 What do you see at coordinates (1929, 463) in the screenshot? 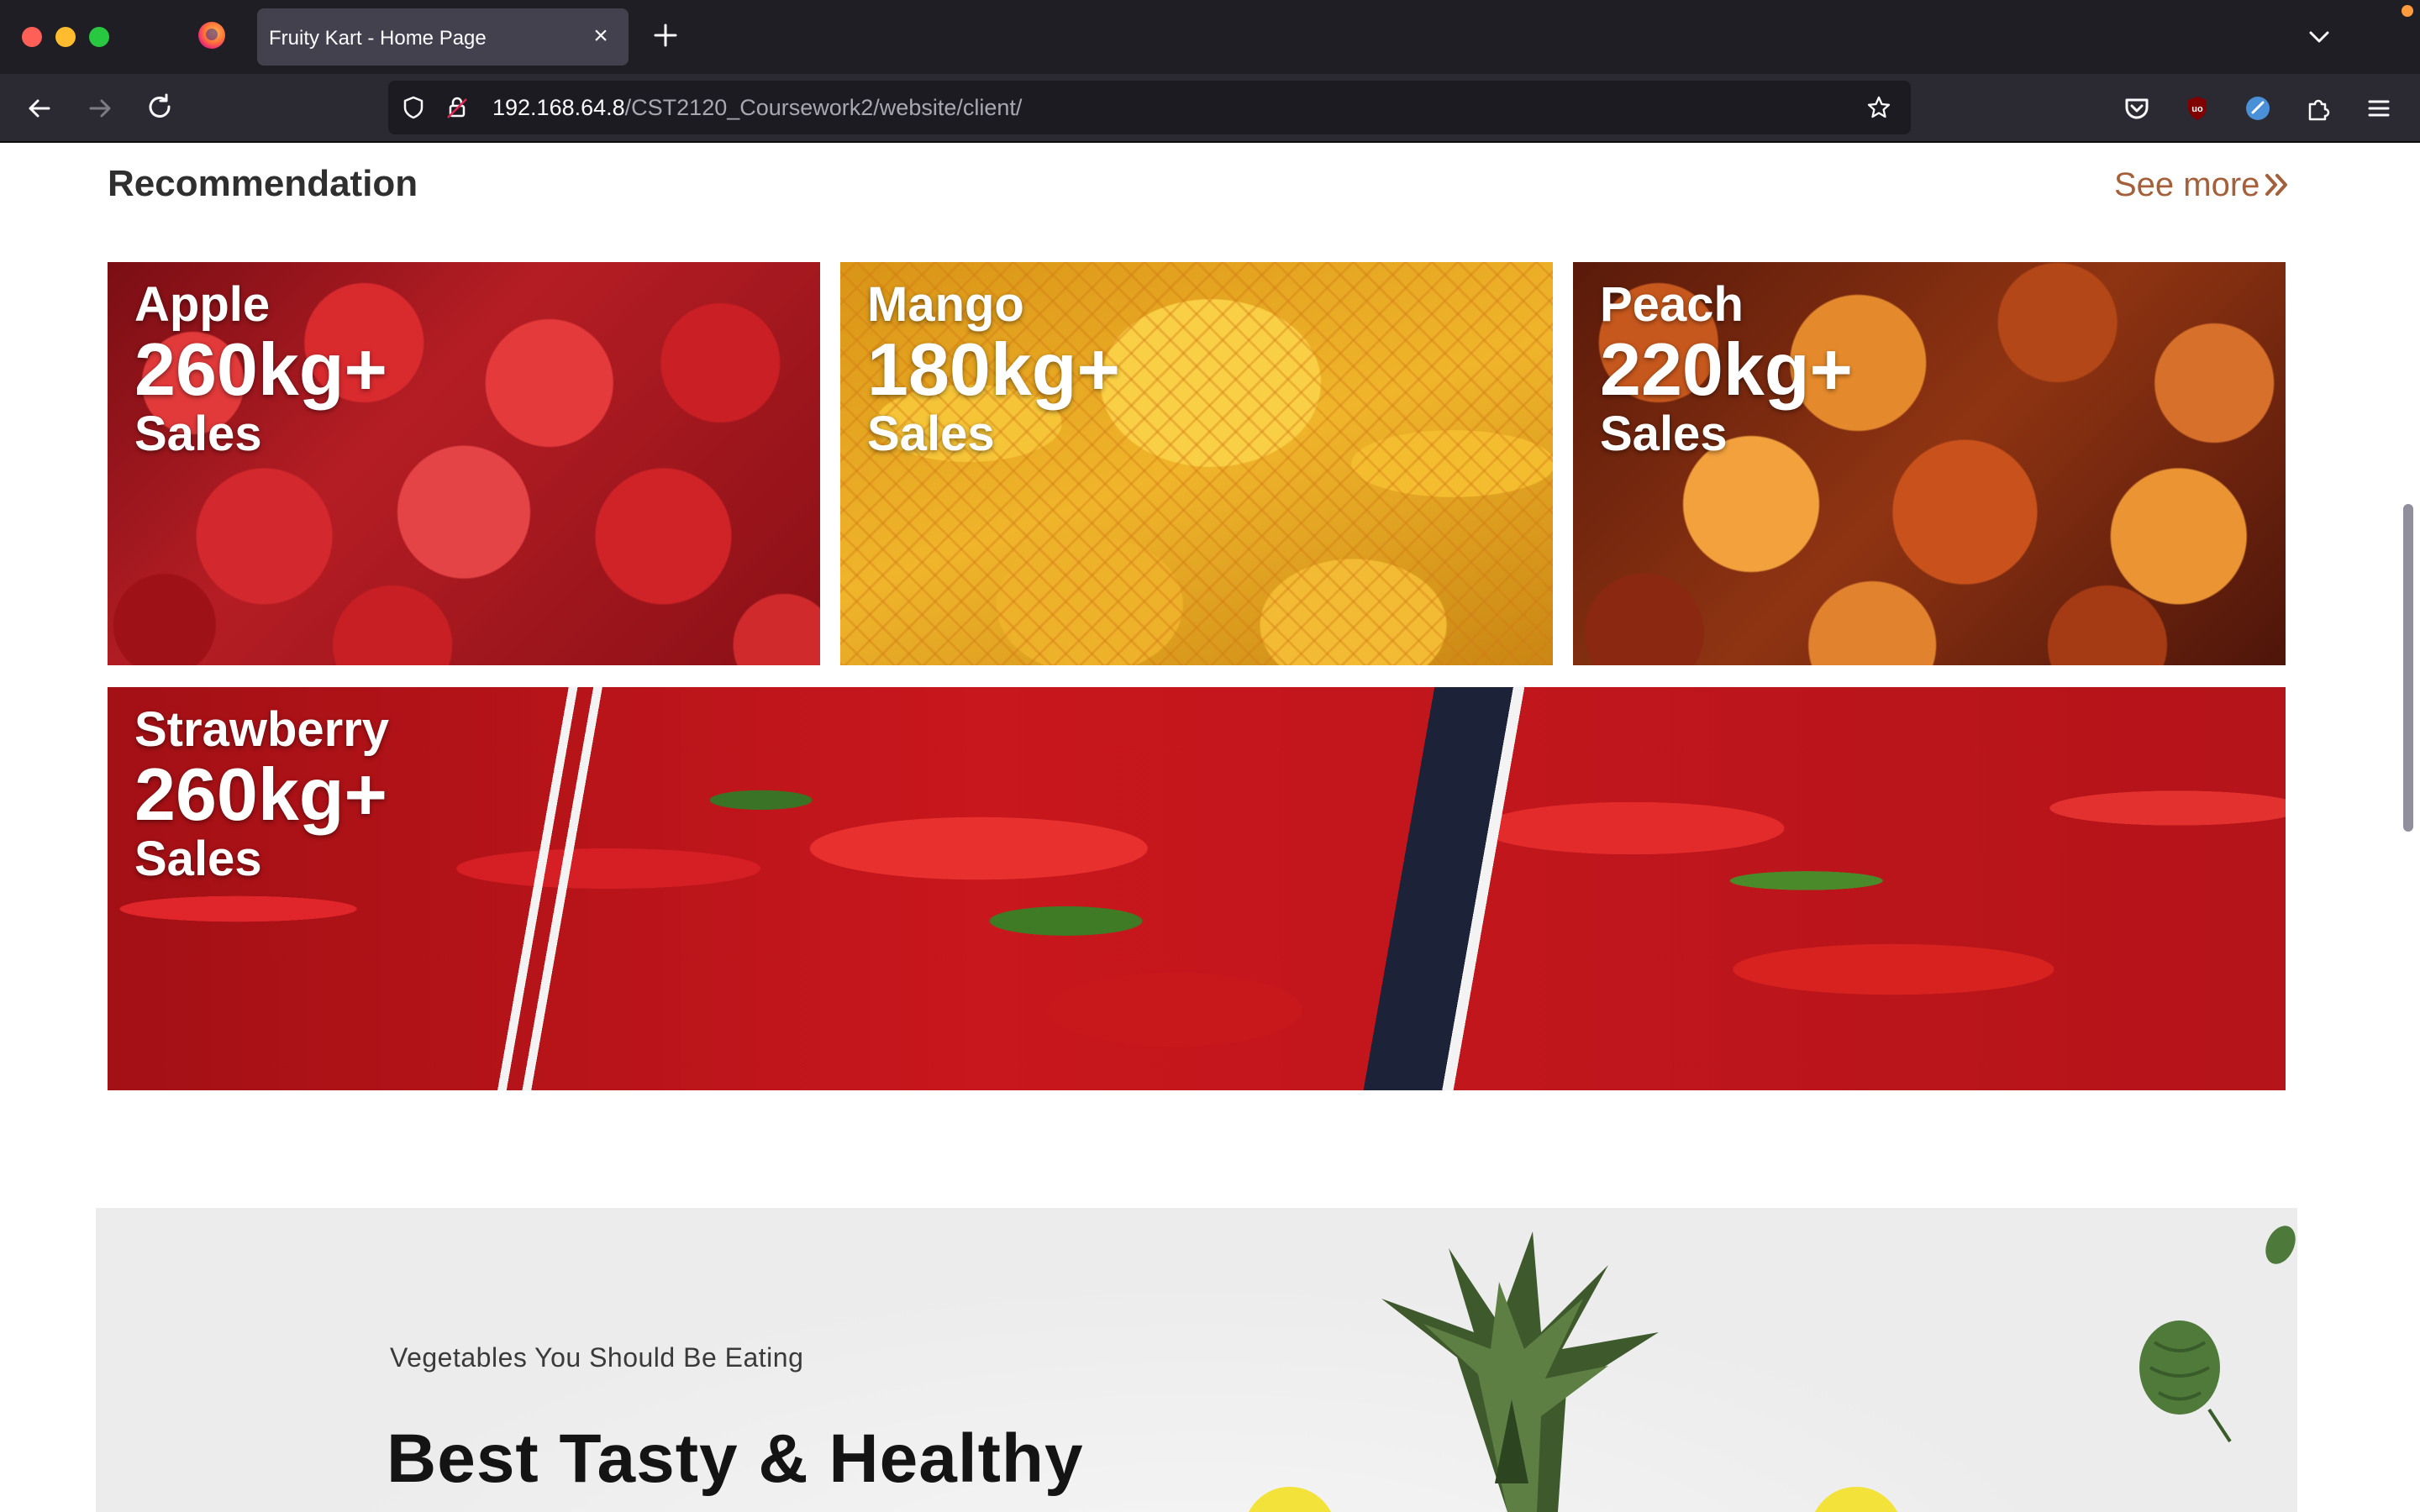
I see `product-card-peach: Peach 220kg+ Sales` at bounding box center [1929, 463].